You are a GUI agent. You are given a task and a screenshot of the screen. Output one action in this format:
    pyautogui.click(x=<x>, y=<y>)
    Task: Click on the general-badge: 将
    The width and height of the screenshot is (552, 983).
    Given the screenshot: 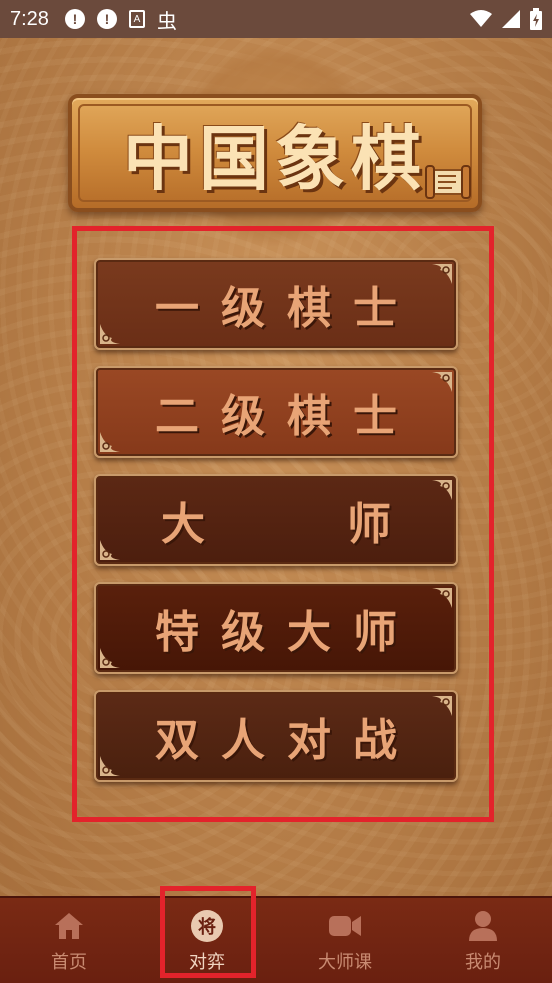 What is the action you would take?
    pyautogui.click(x=207, y=925)
    